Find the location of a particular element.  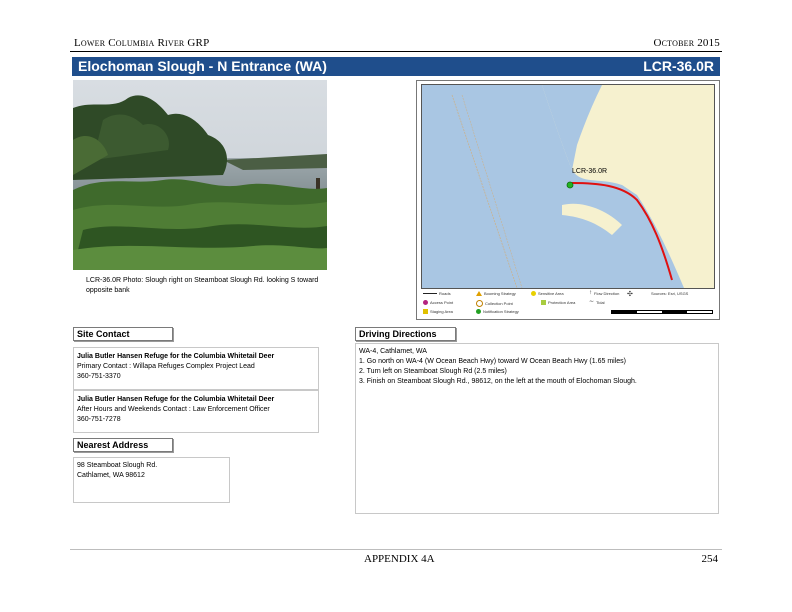

footer-appendix: APPENDIX 4A is located at coordinates (399, 559).